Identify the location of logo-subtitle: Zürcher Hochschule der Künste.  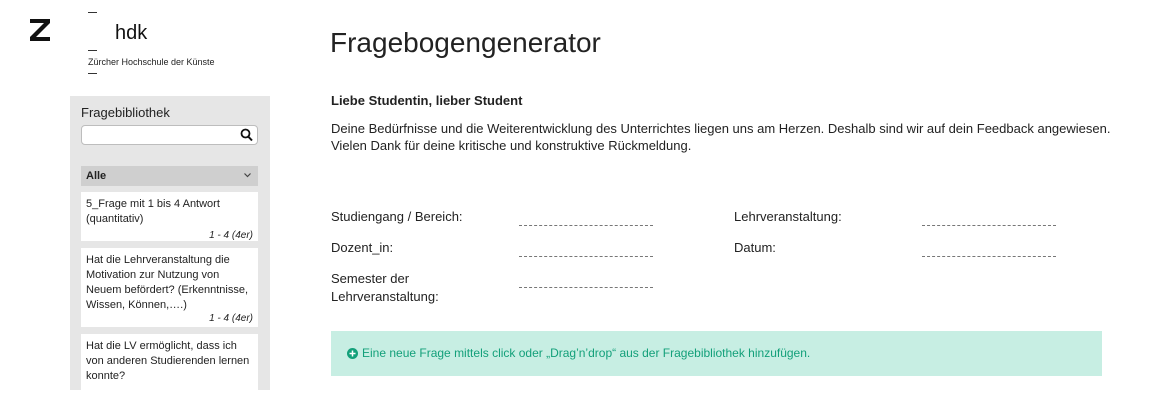
(151, 62).